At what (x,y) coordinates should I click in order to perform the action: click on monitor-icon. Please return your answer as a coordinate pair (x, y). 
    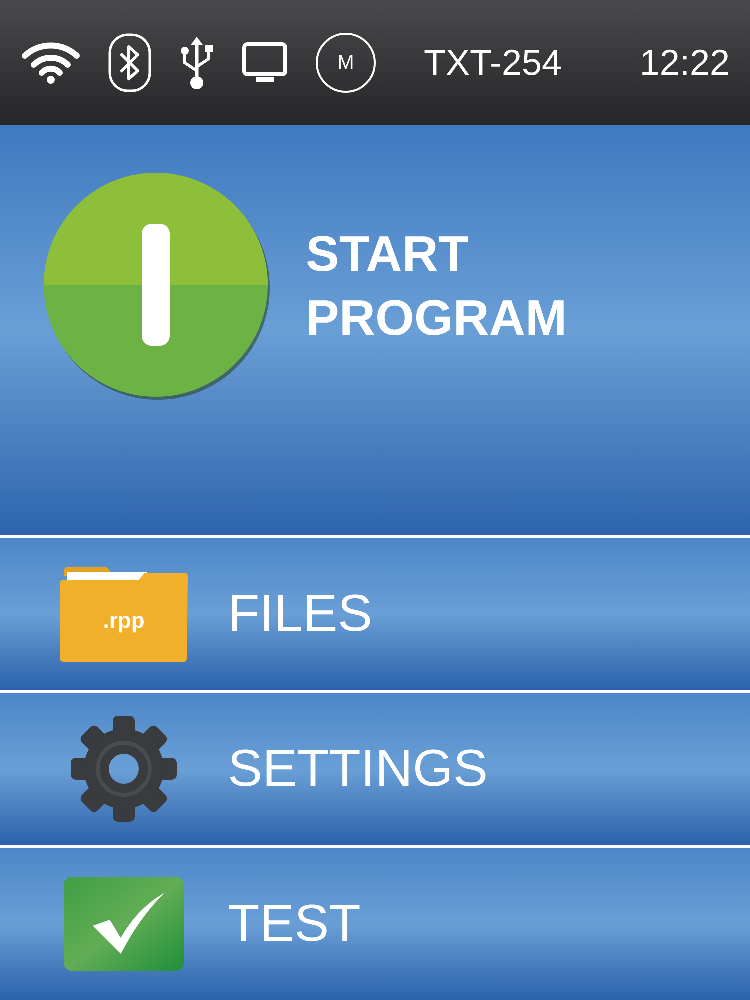
    Looking at the image, I should click on (265, 63).